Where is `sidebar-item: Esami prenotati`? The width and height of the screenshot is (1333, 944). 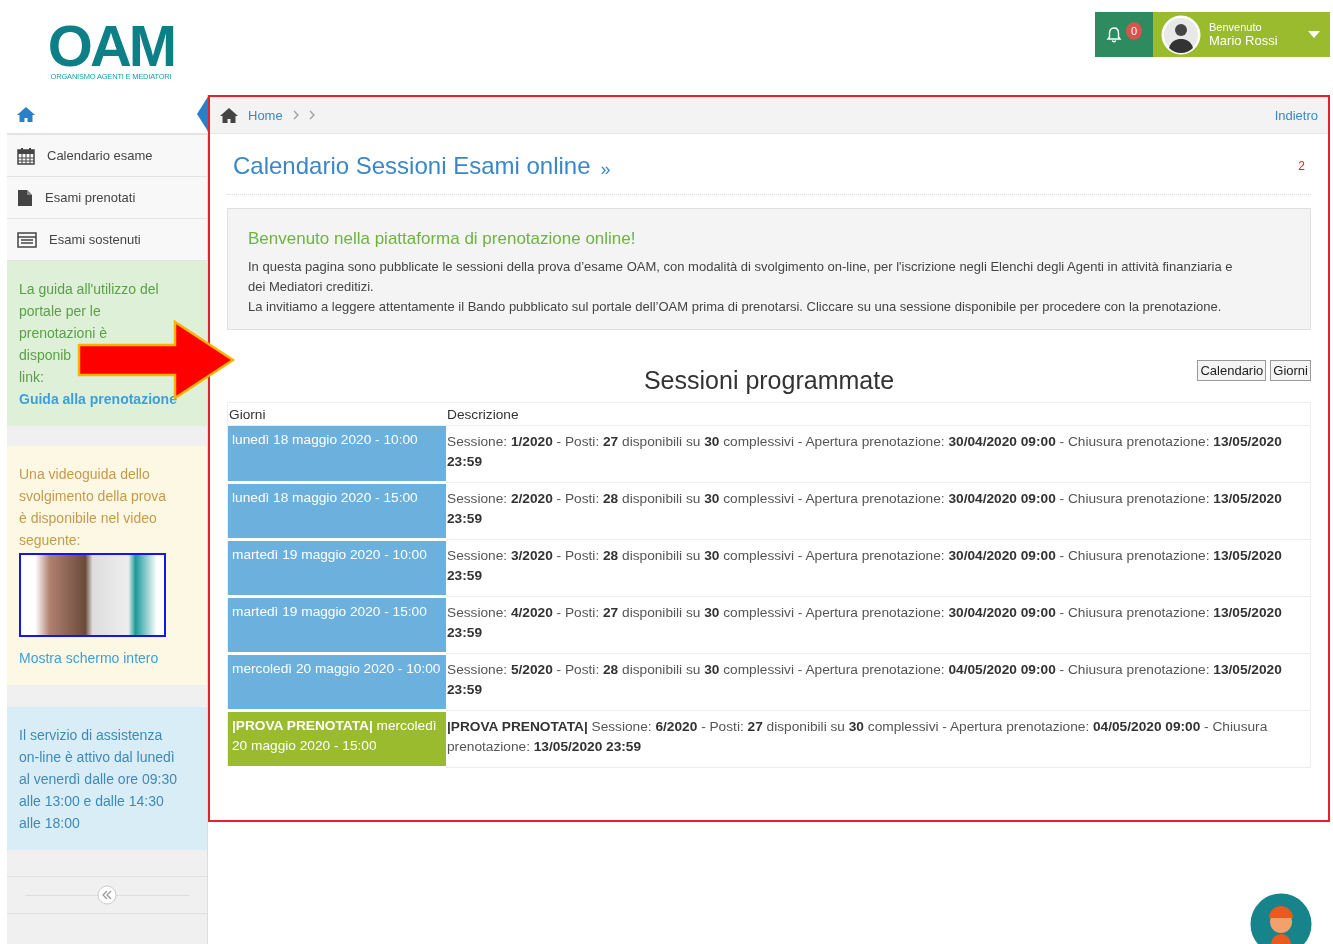
sidebar-item: Esami prenotati is located at coordinates (107, 198).